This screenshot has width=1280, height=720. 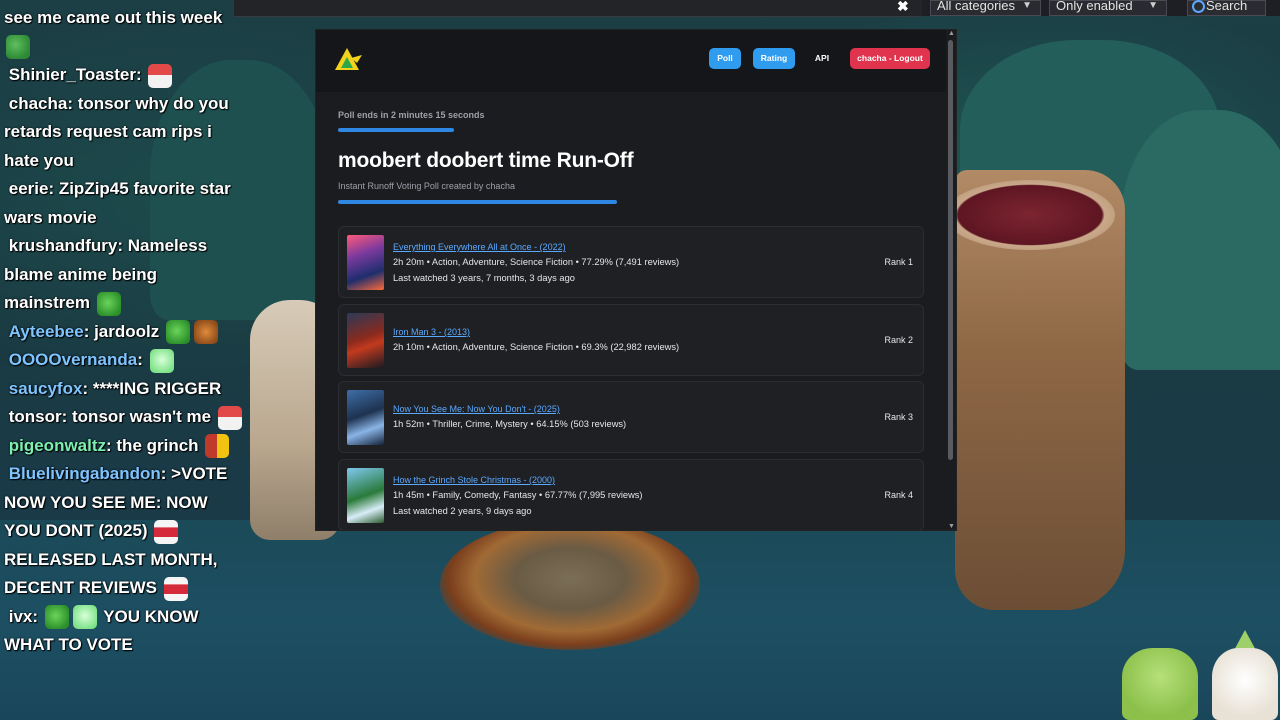 I want to click on nav-poll-button: Poll, so click(x=725, y=58).